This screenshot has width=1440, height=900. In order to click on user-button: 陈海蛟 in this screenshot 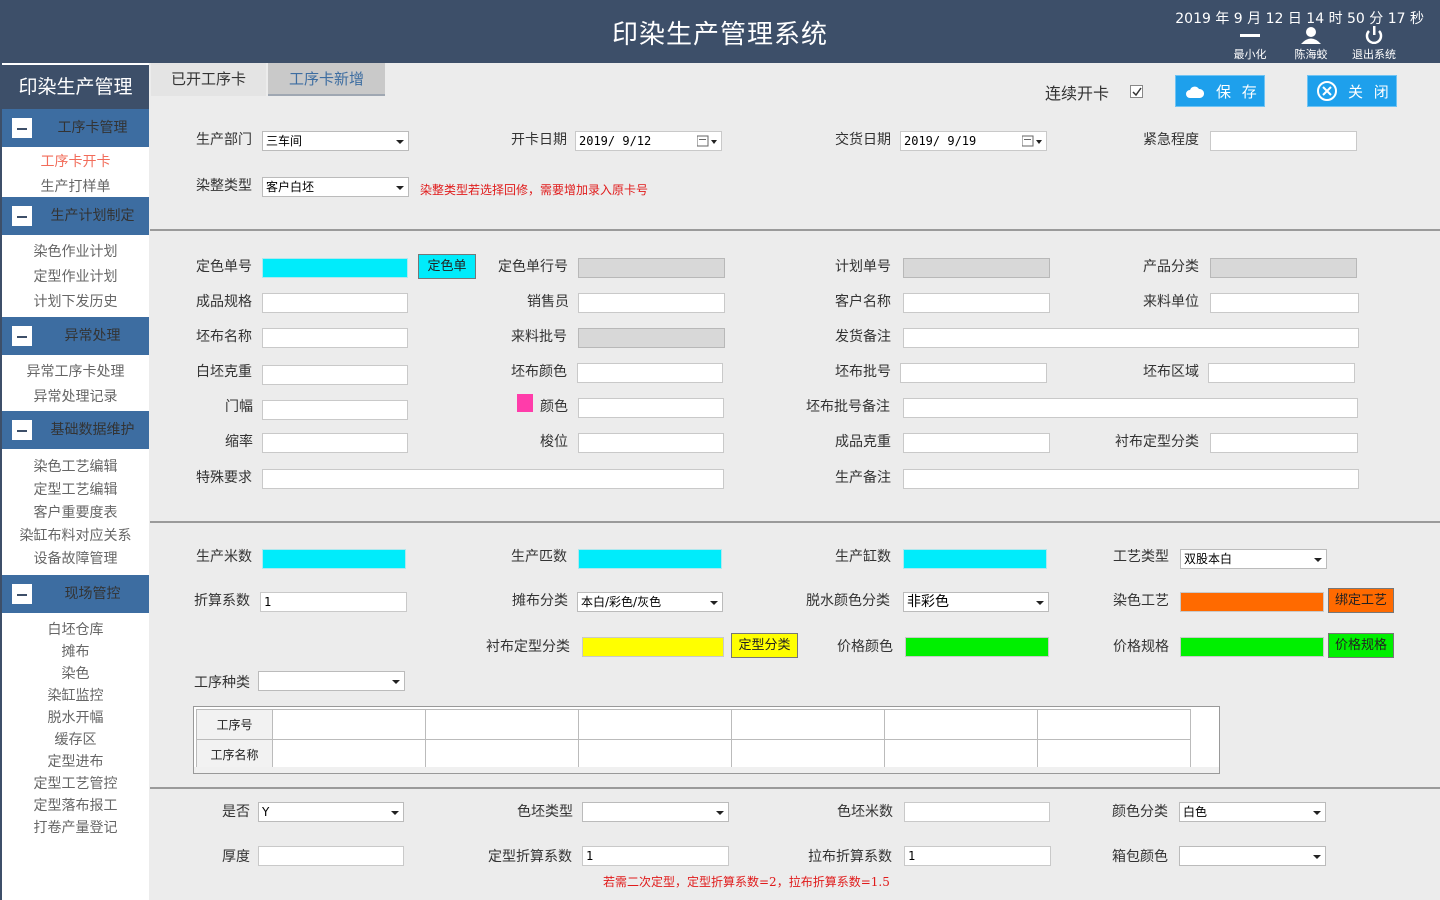, I will do `click(1311, 44)`.